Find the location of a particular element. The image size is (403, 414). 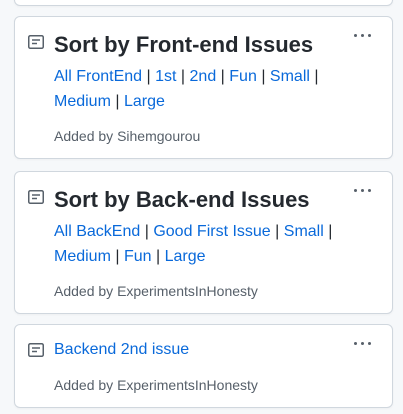

link-1st: 1st is located at coordinates (165, 76).